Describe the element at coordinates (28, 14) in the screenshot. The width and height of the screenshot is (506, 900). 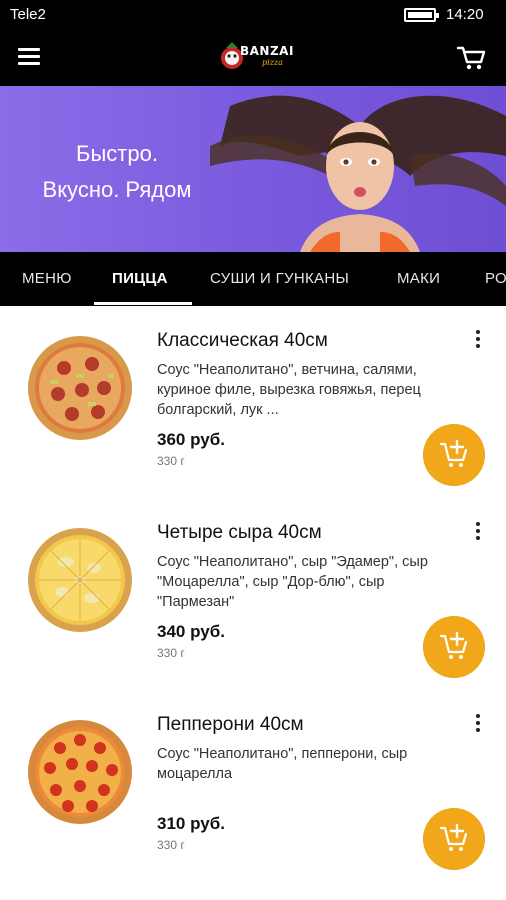
I see `carrier-label: Tele2` at that location.